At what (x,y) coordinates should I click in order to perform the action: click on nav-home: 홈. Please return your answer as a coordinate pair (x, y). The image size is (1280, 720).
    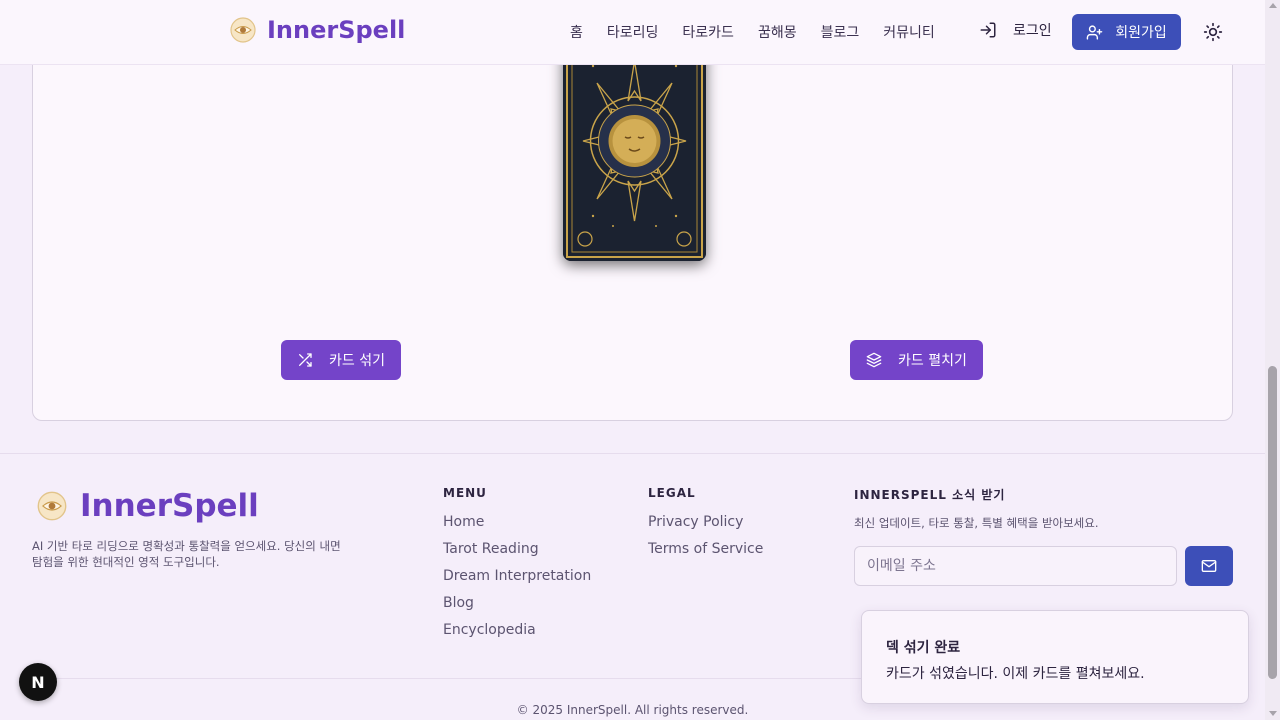
    Looking at the image, I should click on (576, 32).